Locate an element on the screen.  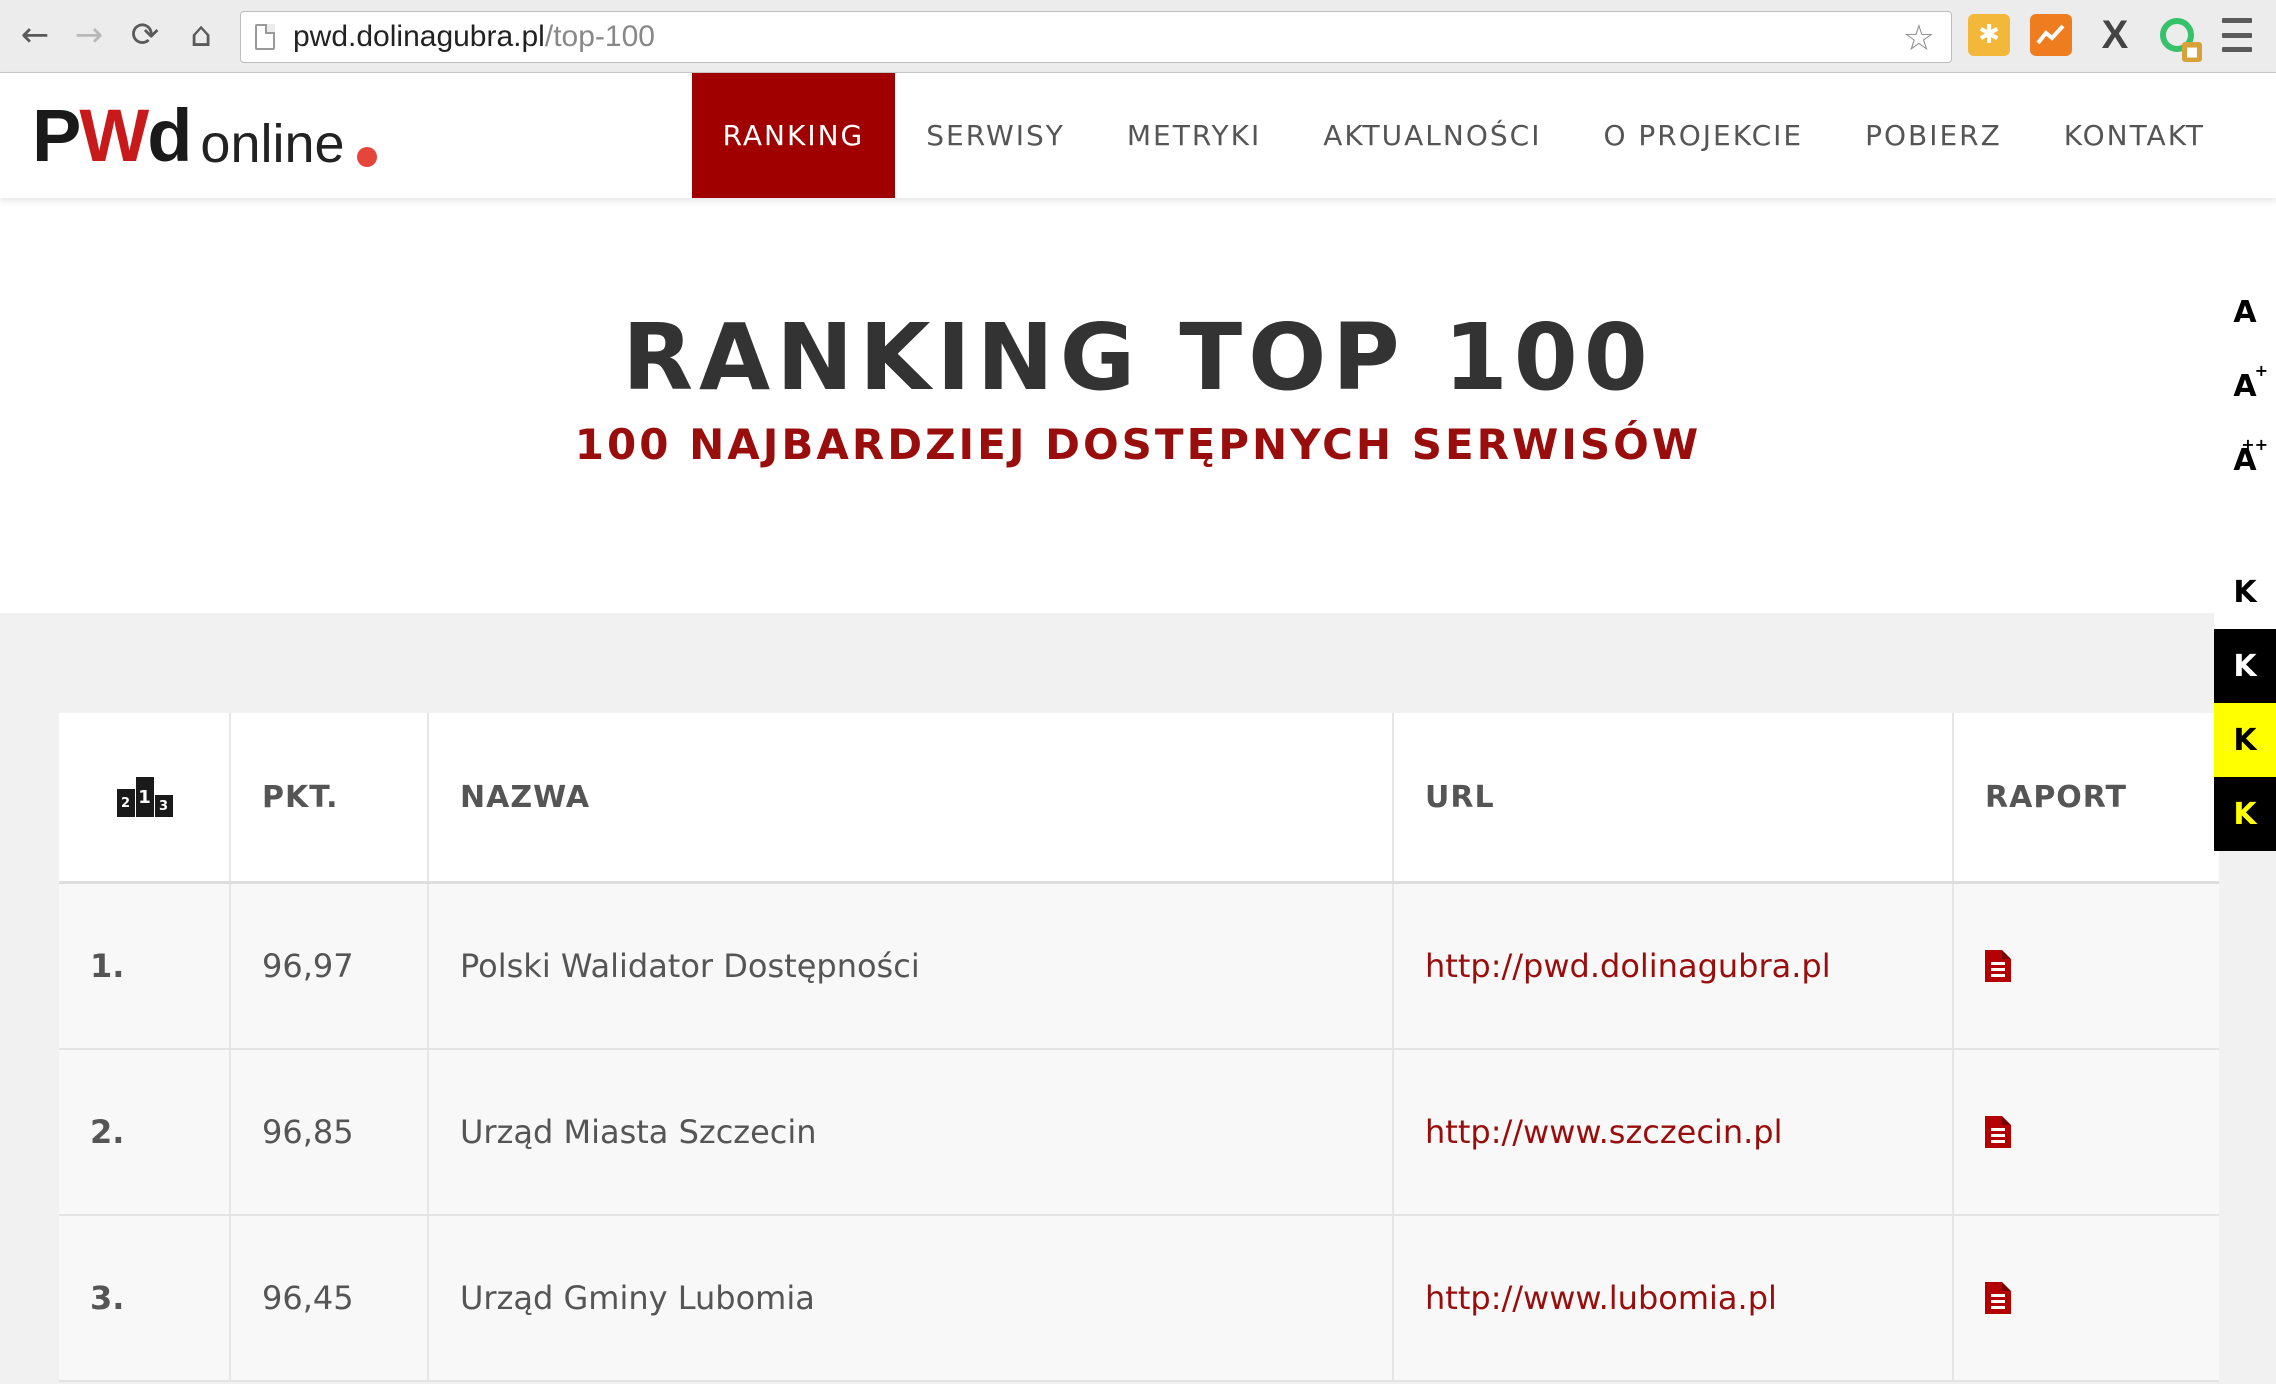
header-name: NAZWA is located at coordinates (911, 797).